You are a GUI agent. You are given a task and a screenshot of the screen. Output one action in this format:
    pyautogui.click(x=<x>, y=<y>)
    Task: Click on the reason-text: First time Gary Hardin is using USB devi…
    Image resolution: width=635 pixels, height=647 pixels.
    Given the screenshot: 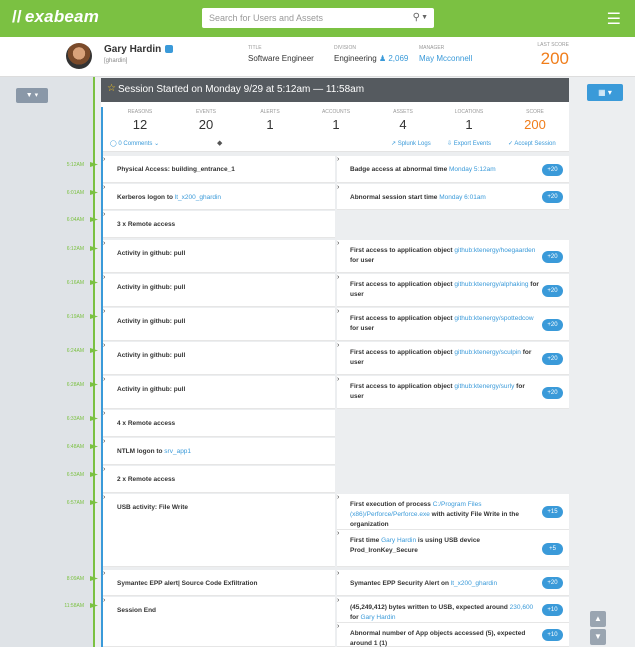 What is the action you would take?
    pyautogui.click(x=445, y=546)
    